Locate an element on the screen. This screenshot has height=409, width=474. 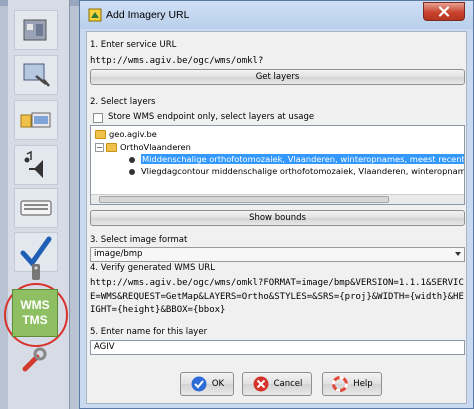
help-button: Help is located at coordinates (352, 384).